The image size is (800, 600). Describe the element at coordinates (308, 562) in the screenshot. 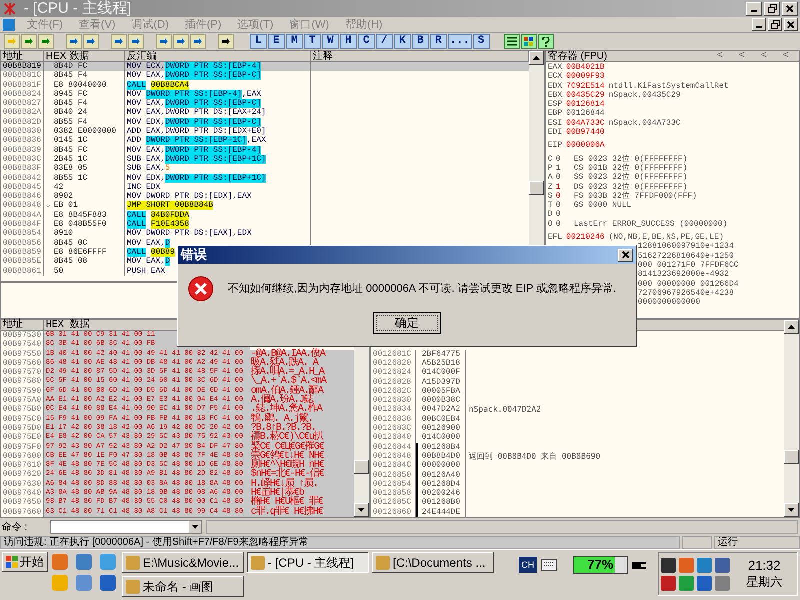

I see `taskbar-button: - [CPU - 主线程]` at that location.